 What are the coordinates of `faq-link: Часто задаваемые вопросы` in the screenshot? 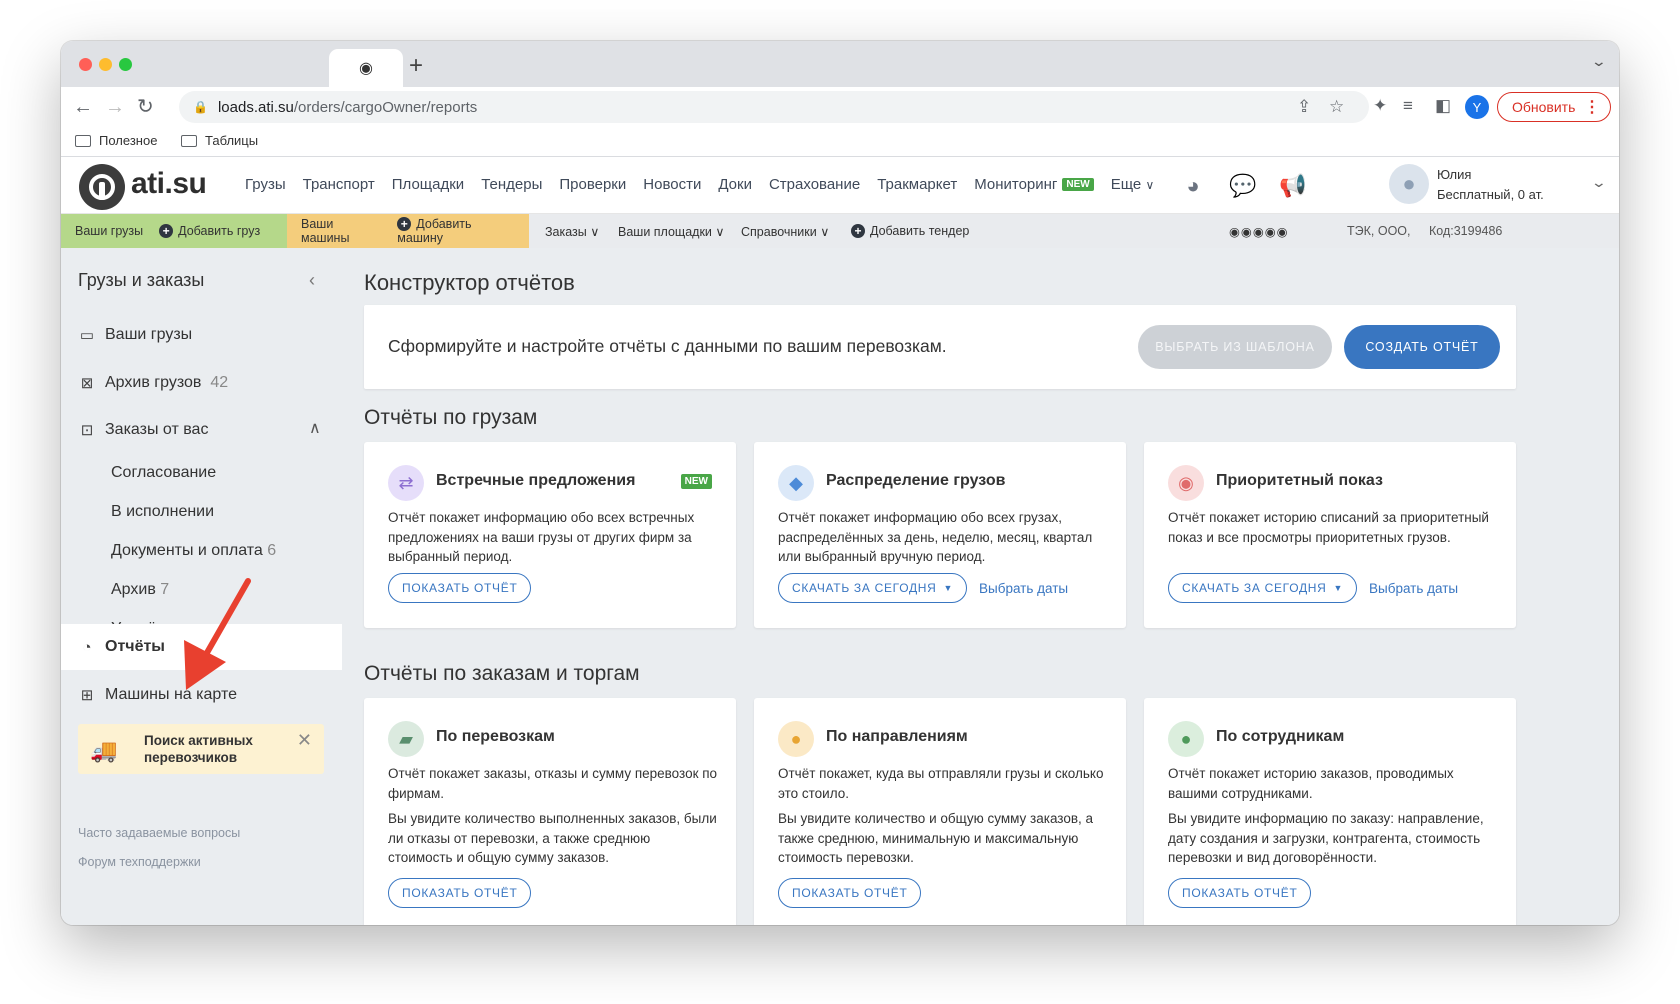 It's located at (159, 833).